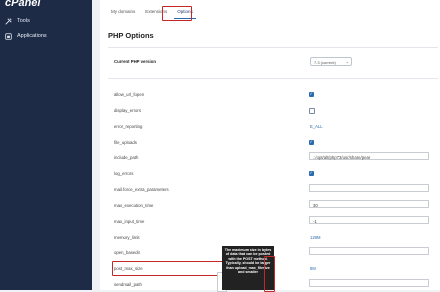 This screenshot has width=440, height=292. I want to click on tab-my-domains: My domains, so click(123, 12).